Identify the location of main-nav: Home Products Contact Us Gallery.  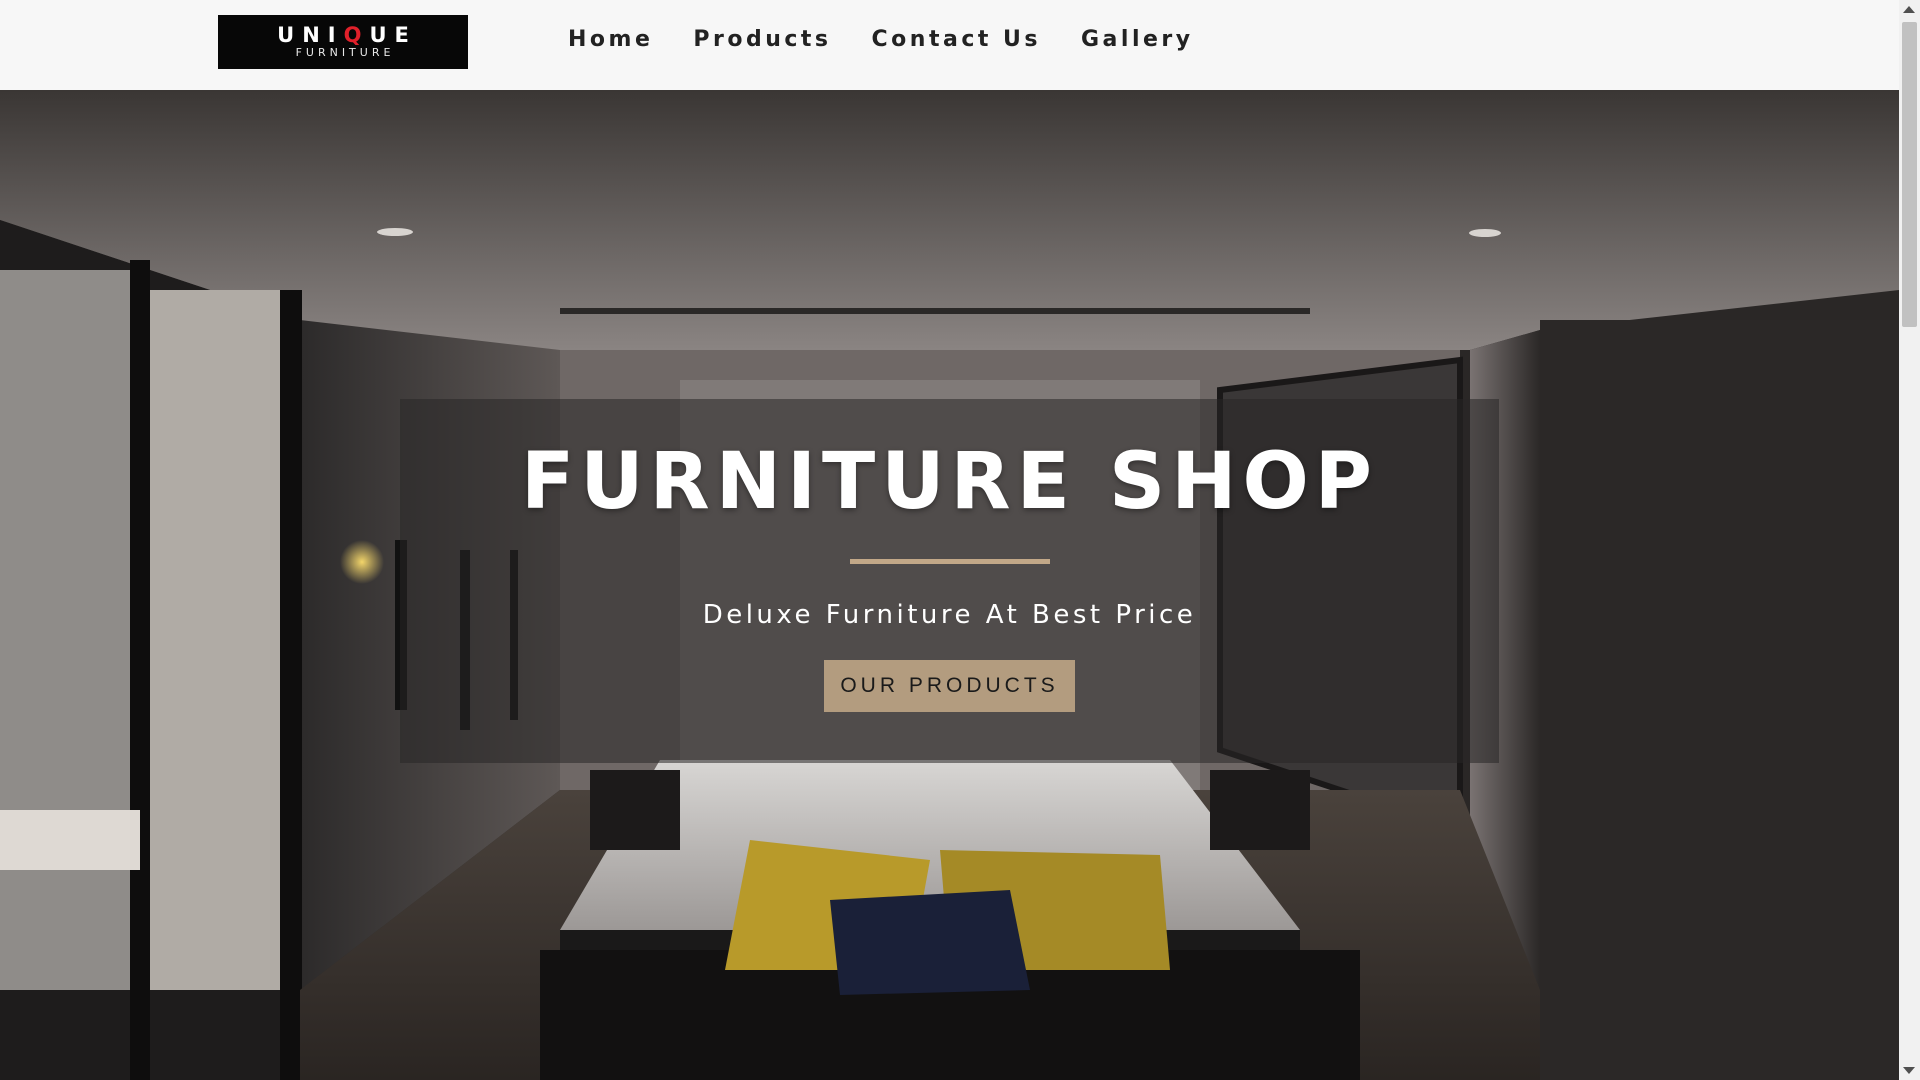
(901, 39).